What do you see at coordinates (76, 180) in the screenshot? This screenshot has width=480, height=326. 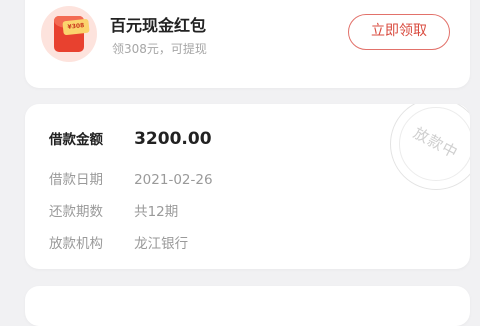 I see `loan-date-label: 借款日期` at bounding box center [76, 180].